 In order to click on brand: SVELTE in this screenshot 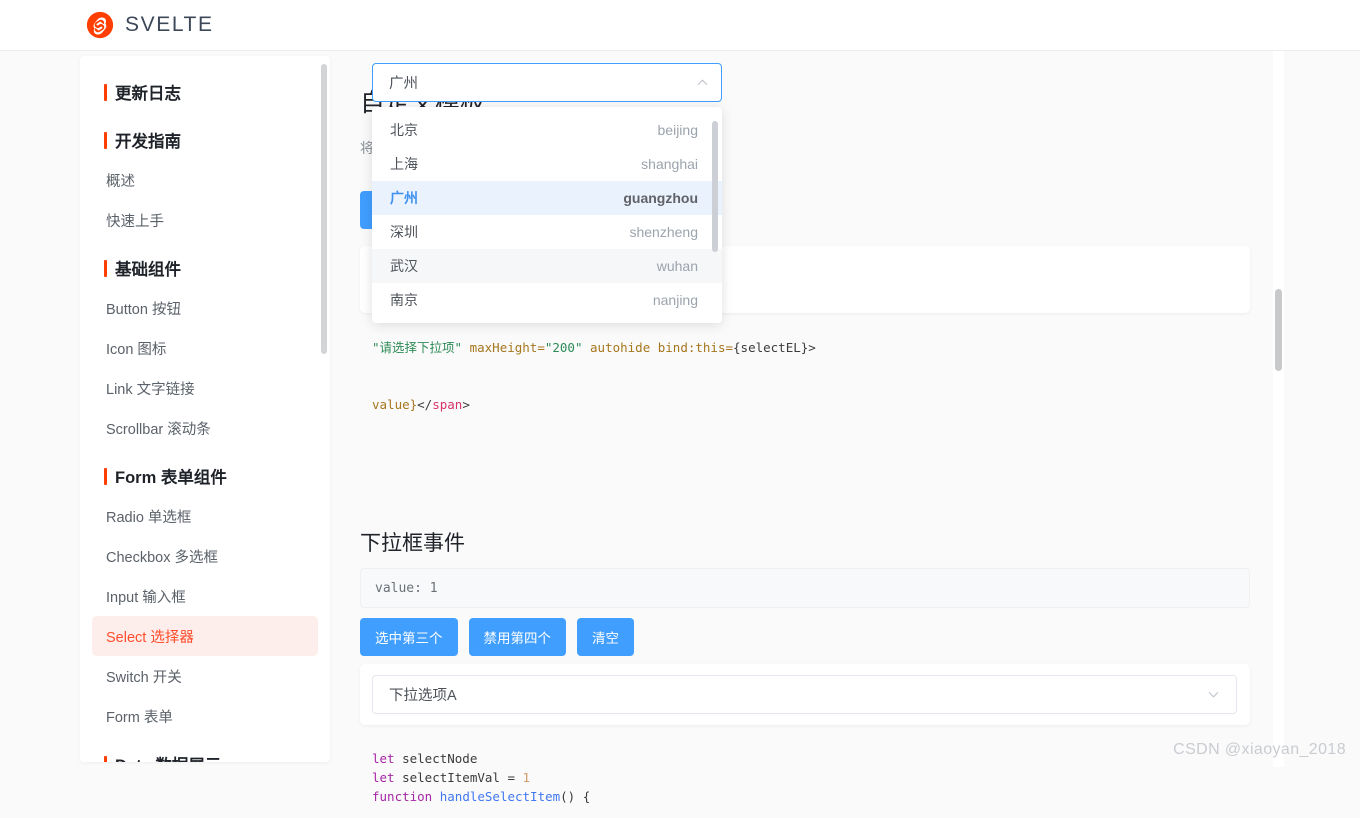, I will do `click(150, 25)`.